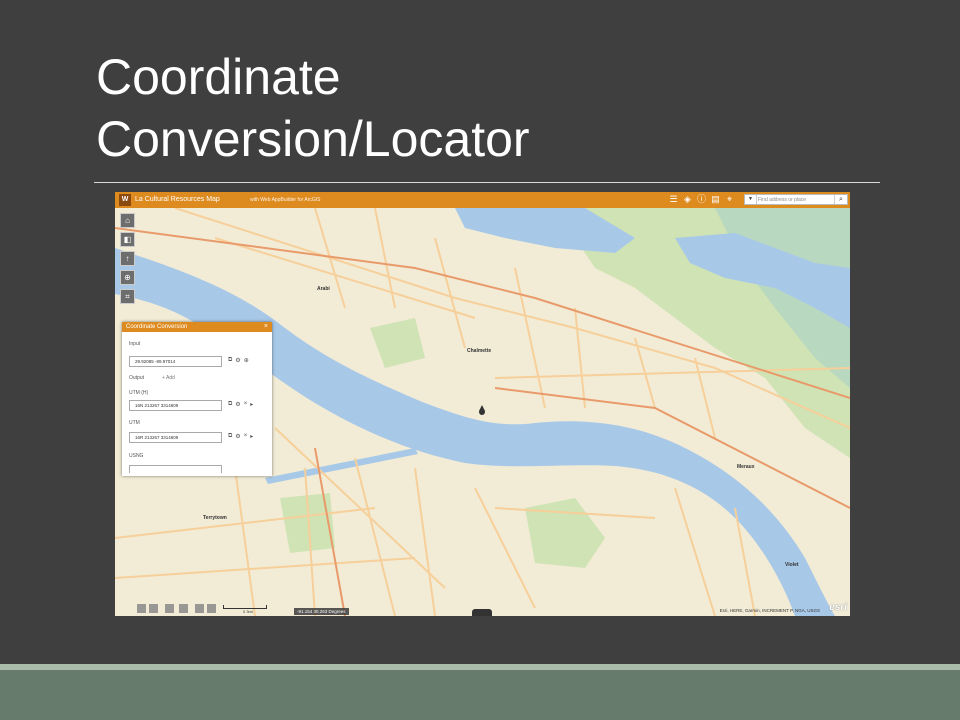  Describe the element at coordinates (135, 344) in the screenshot. I see `input-label: Input` at that location.